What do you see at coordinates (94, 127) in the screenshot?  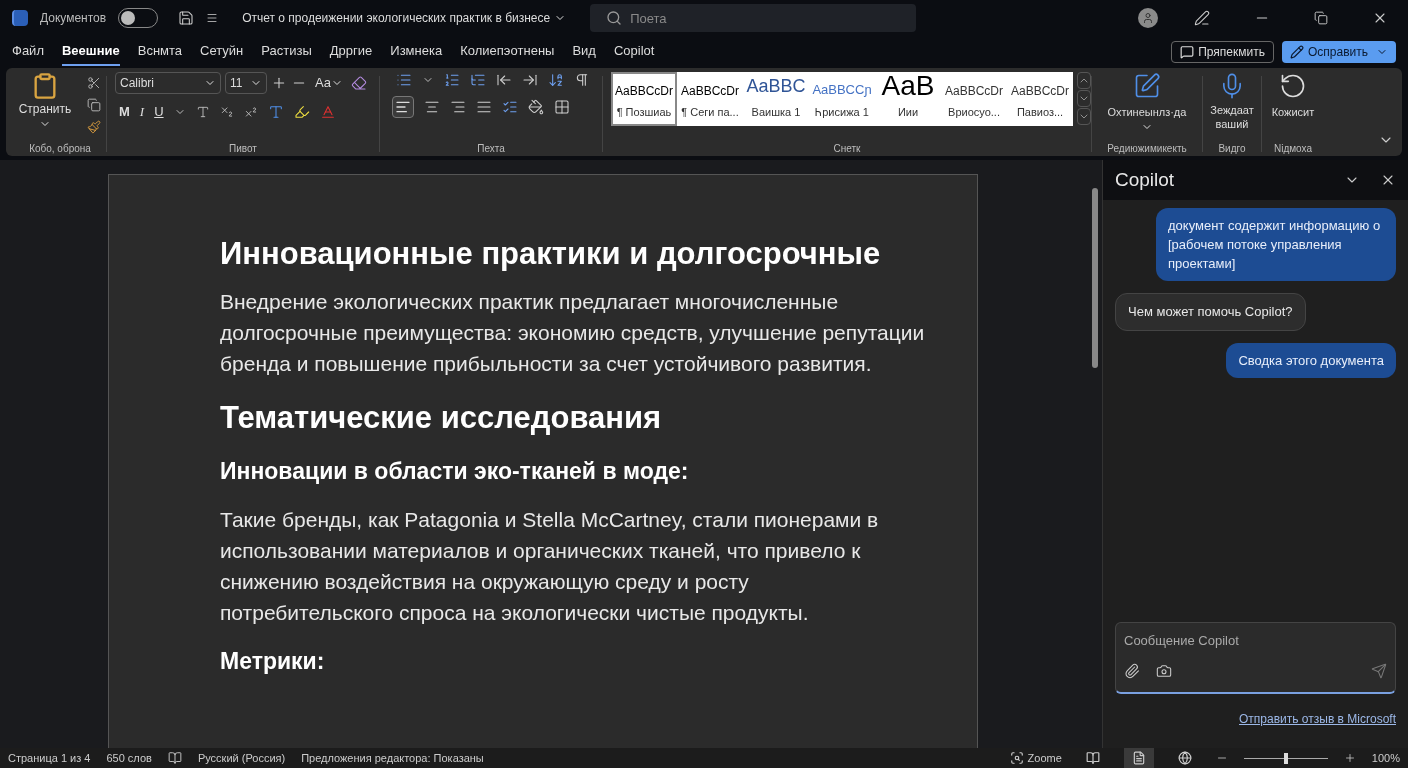 I see `format-painter-icon` at bounding box center [94, 127].